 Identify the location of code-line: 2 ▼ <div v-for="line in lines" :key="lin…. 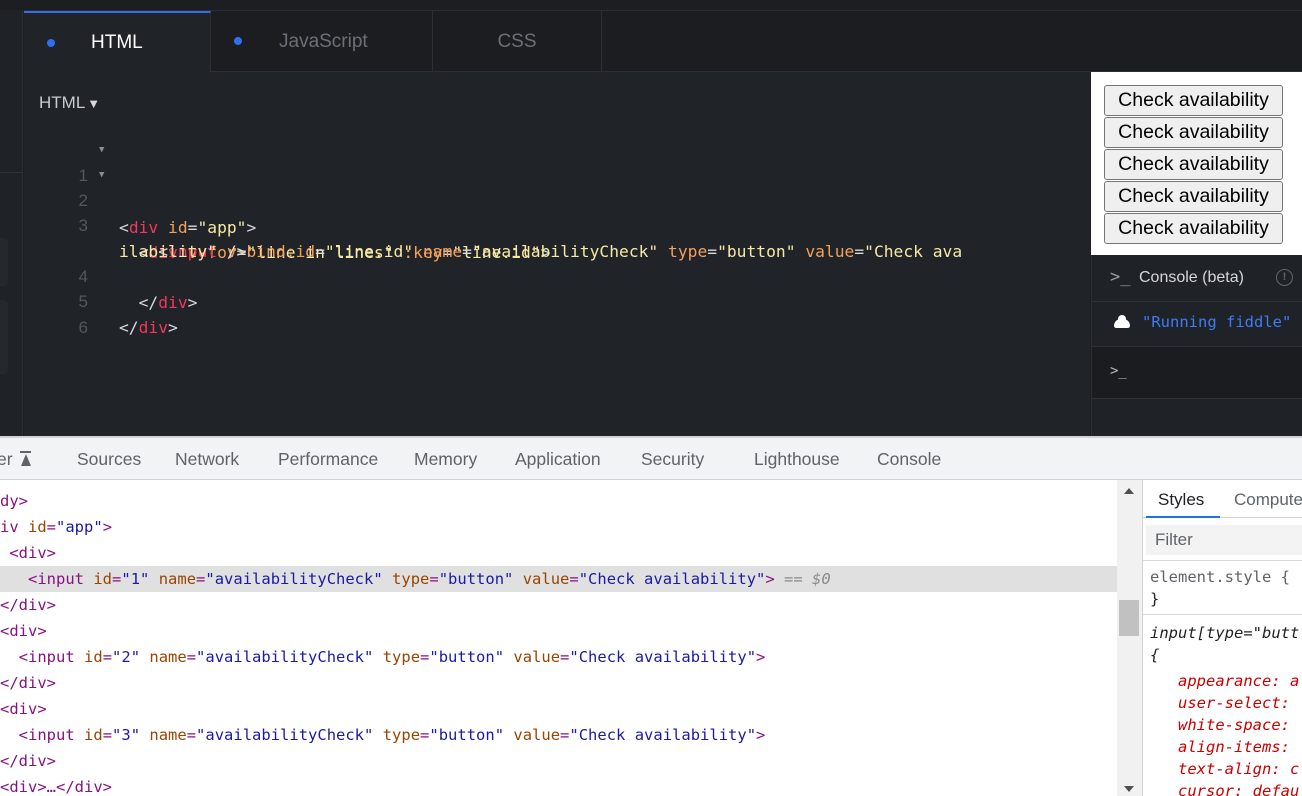
(287, 212).